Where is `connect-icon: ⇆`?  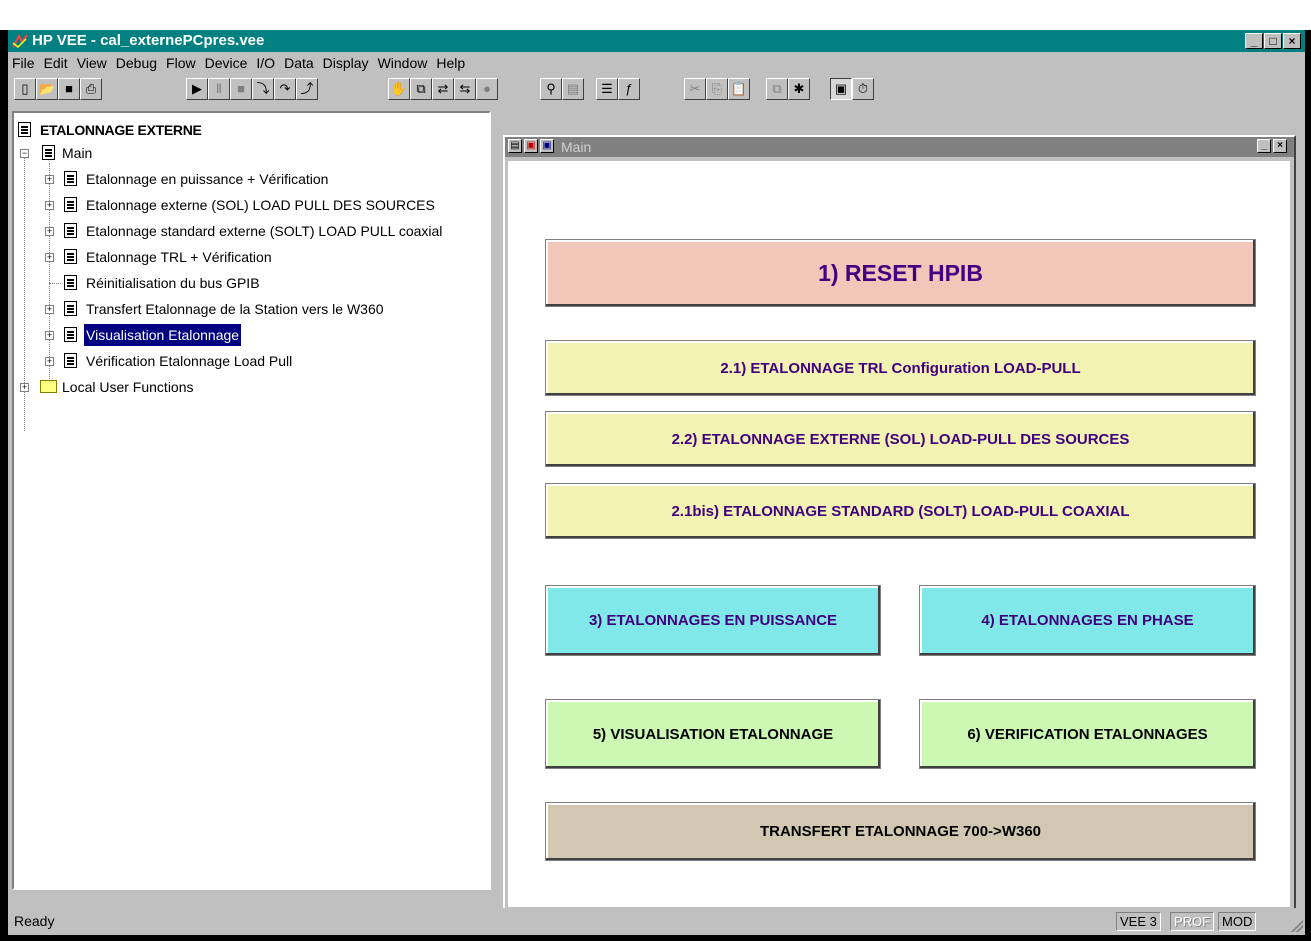 connect-icon: ⇆ is located at coordinates (465, 89).